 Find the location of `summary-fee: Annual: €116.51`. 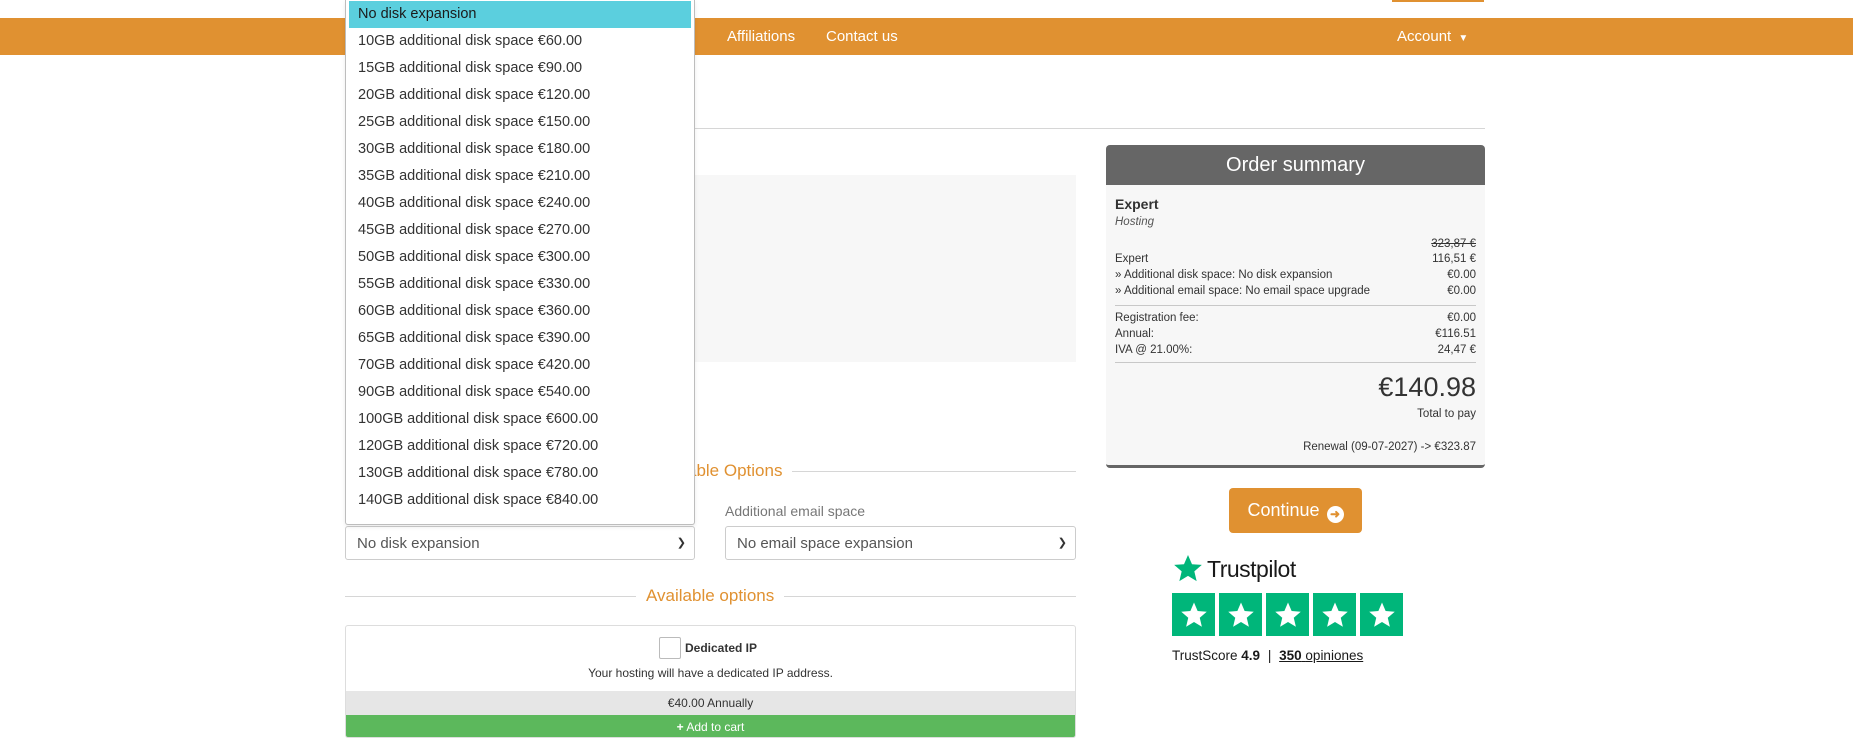

summary-fee: Annual: €116.51 is located at coordinates (1295, 334).